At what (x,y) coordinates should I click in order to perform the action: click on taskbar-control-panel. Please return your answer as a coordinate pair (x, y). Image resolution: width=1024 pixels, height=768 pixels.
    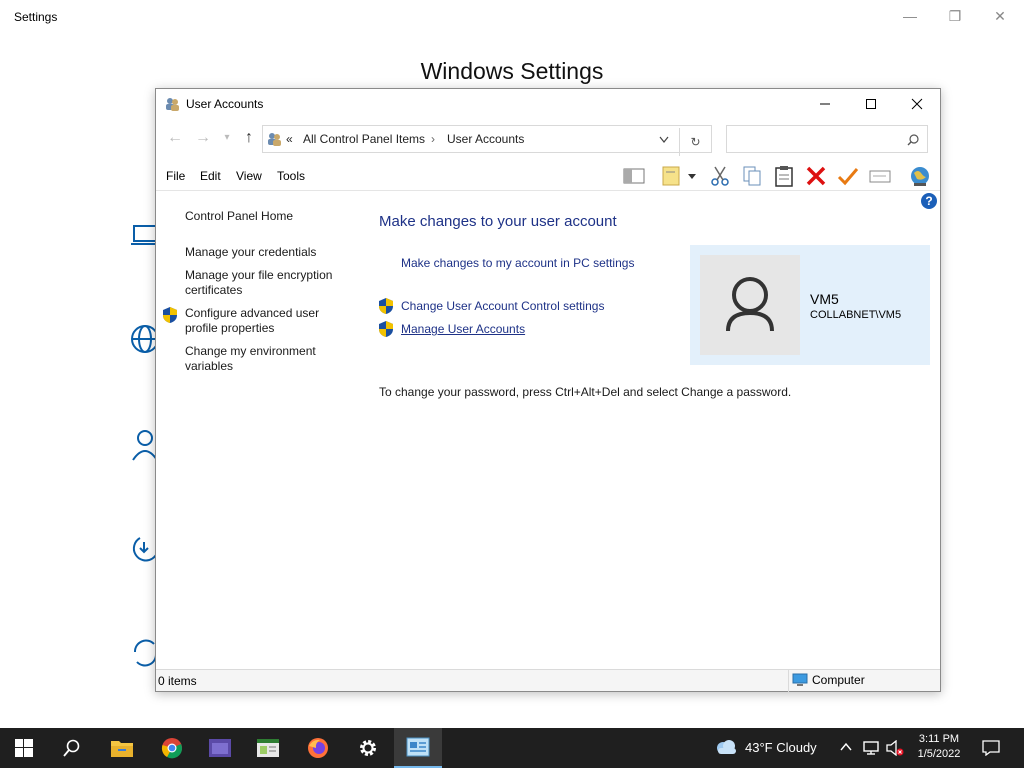
    Looking at the image, I should click on (418, 748).